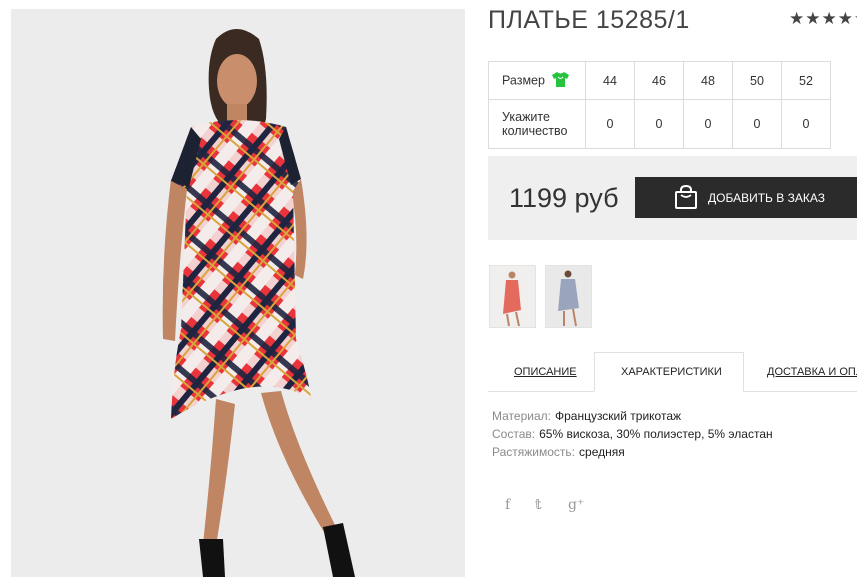  Describe the element at coordinates (671, 372) in the screenshot. I see `tab-characteristics-label: ХАРАКТЕРИСТИКИ` at that location.